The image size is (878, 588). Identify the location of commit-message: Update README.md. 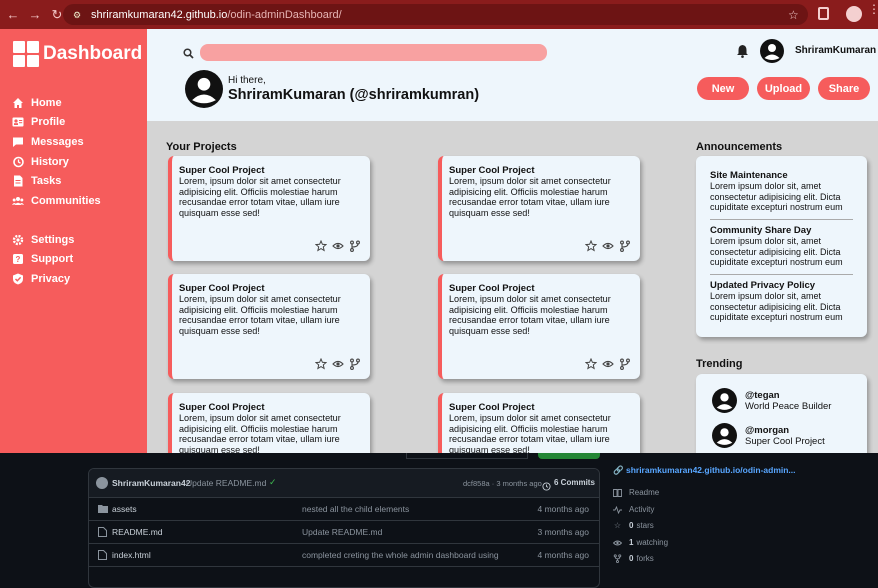
(226, 483).